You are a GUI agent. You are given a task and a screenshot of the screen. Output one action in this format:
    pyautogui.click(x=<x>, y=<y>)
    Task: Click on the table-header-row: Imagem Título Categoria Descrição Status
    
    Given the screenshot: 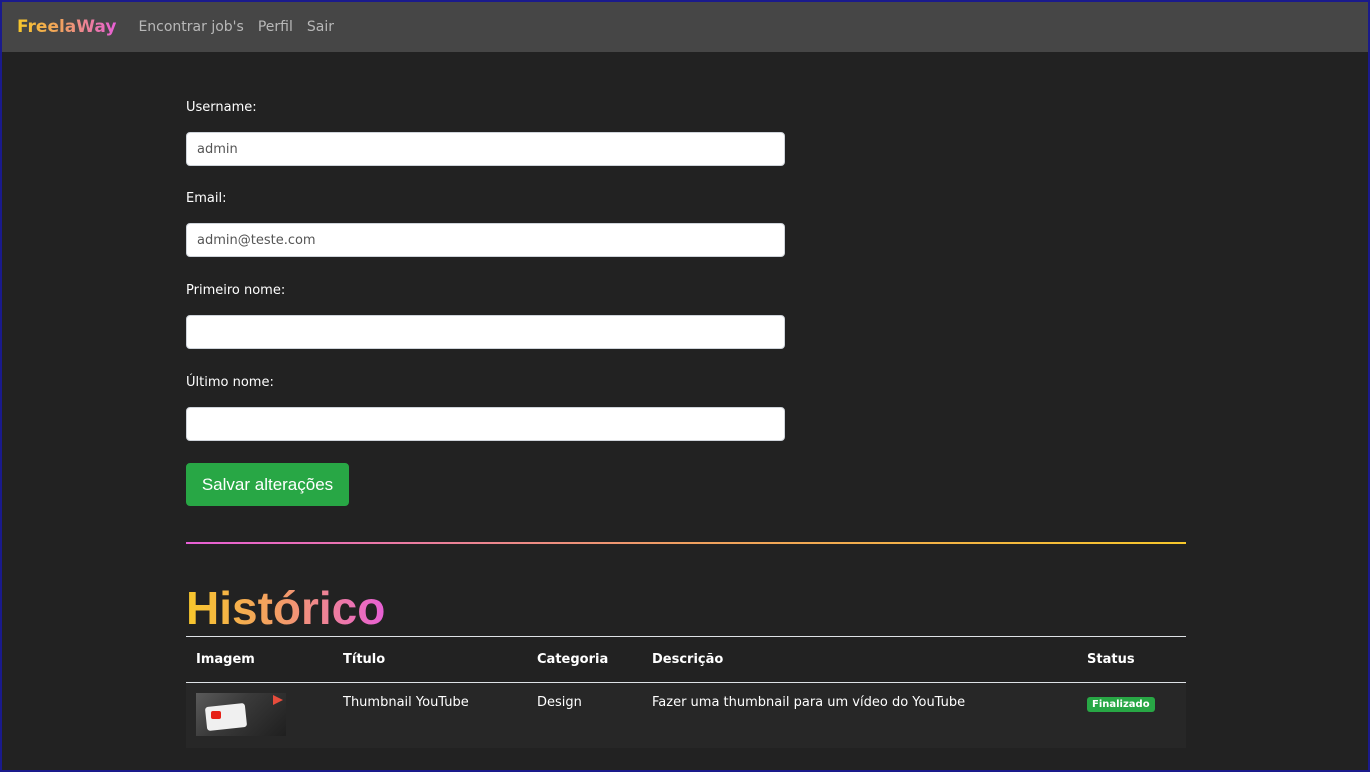 What is the action you would take?
    pyautogui.click(x=686, y=659)
    